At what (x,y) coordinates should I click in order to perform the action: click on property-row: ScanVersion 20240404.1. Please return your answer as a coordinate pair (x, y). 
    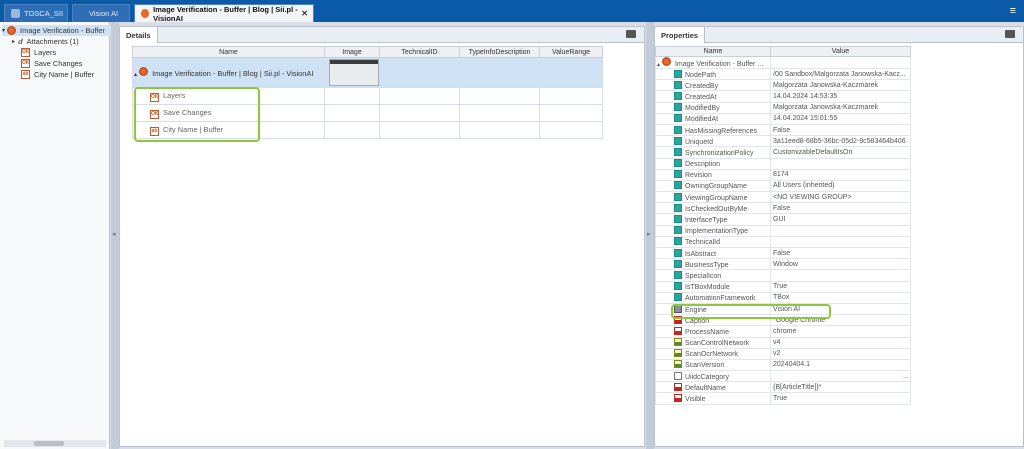
    Looking at the image, I should click on (783, 365).